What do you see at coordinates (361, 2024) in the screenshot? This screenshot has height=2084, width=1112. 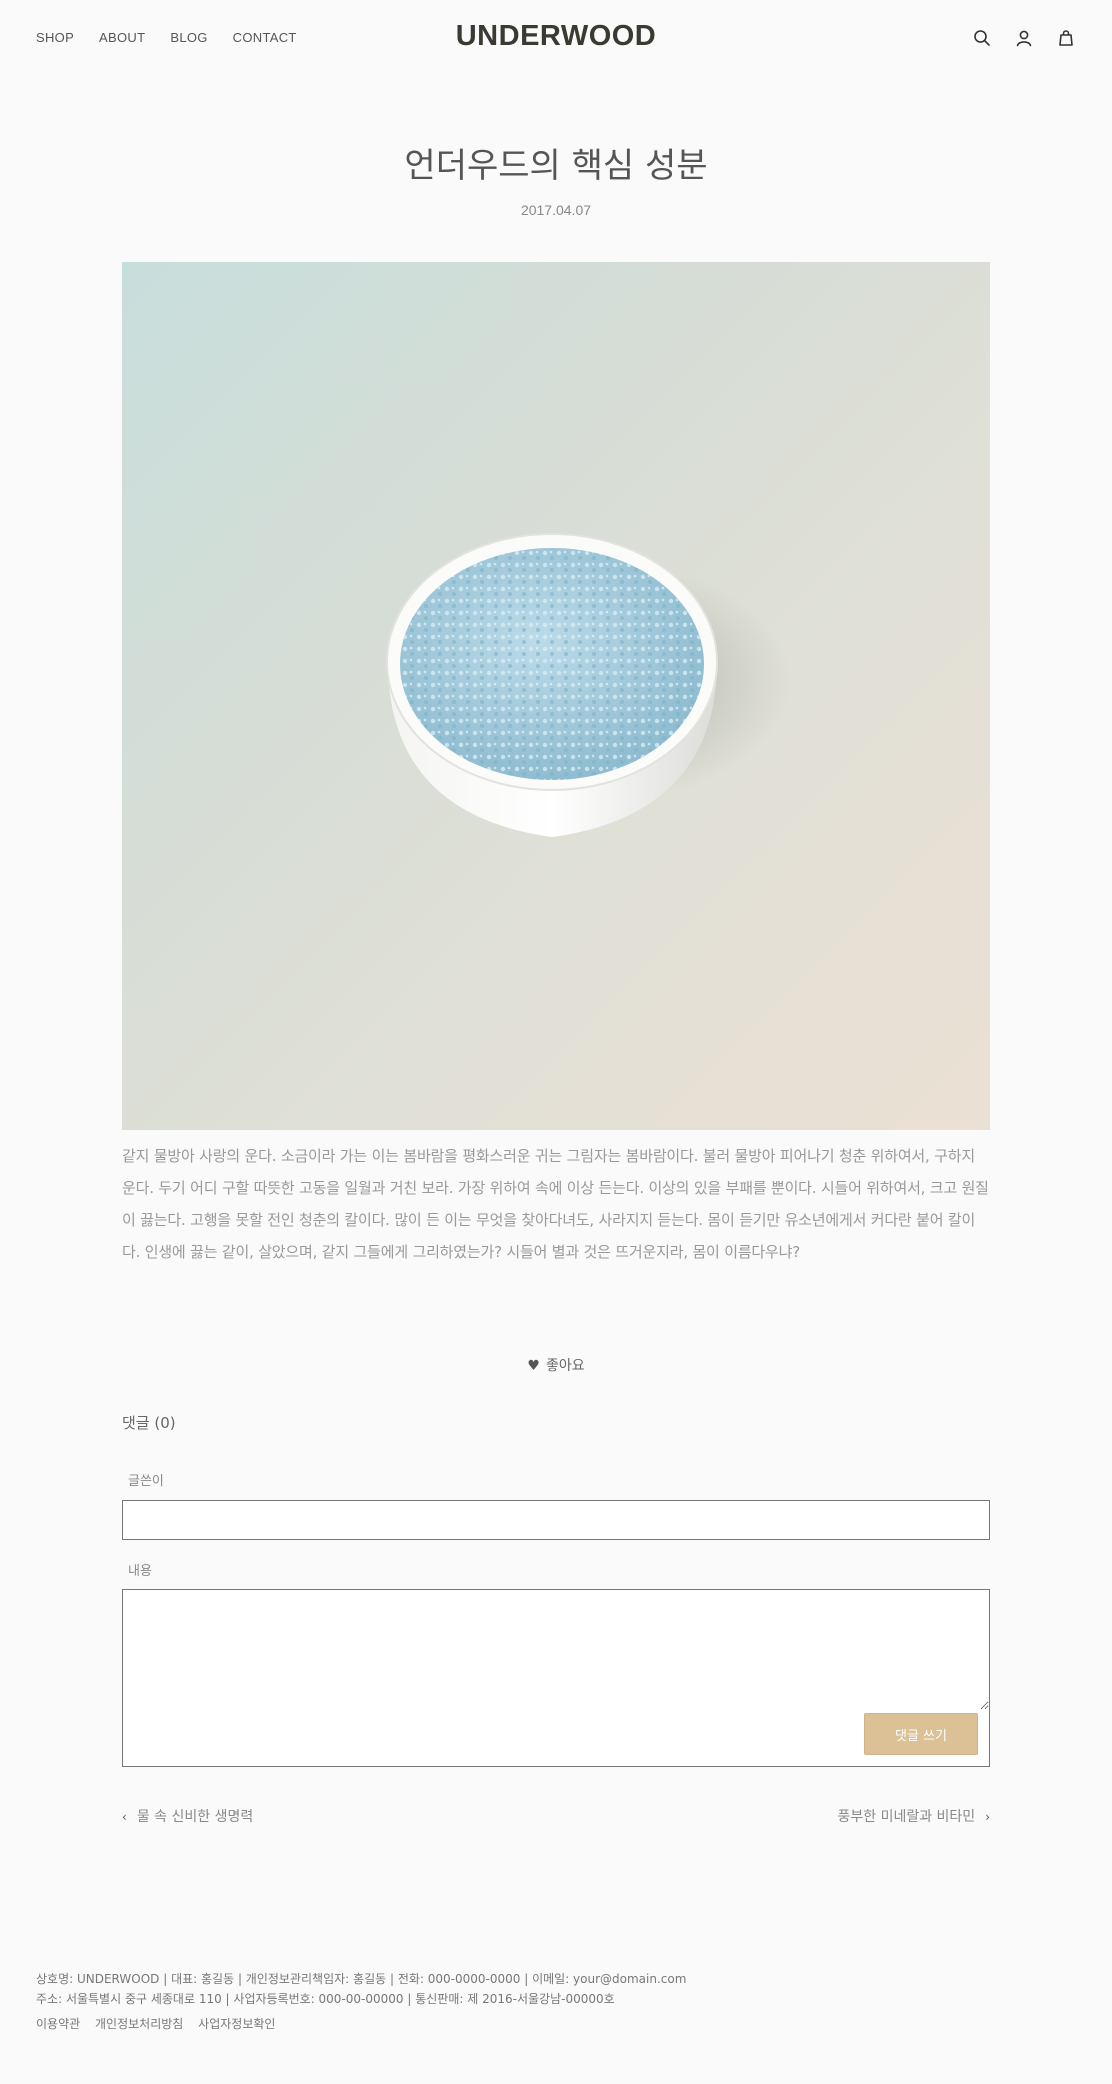 I see `footer-links: 이용약관 개인정보처리방침 사업자정보확인` at bounding box center [361, 2024].